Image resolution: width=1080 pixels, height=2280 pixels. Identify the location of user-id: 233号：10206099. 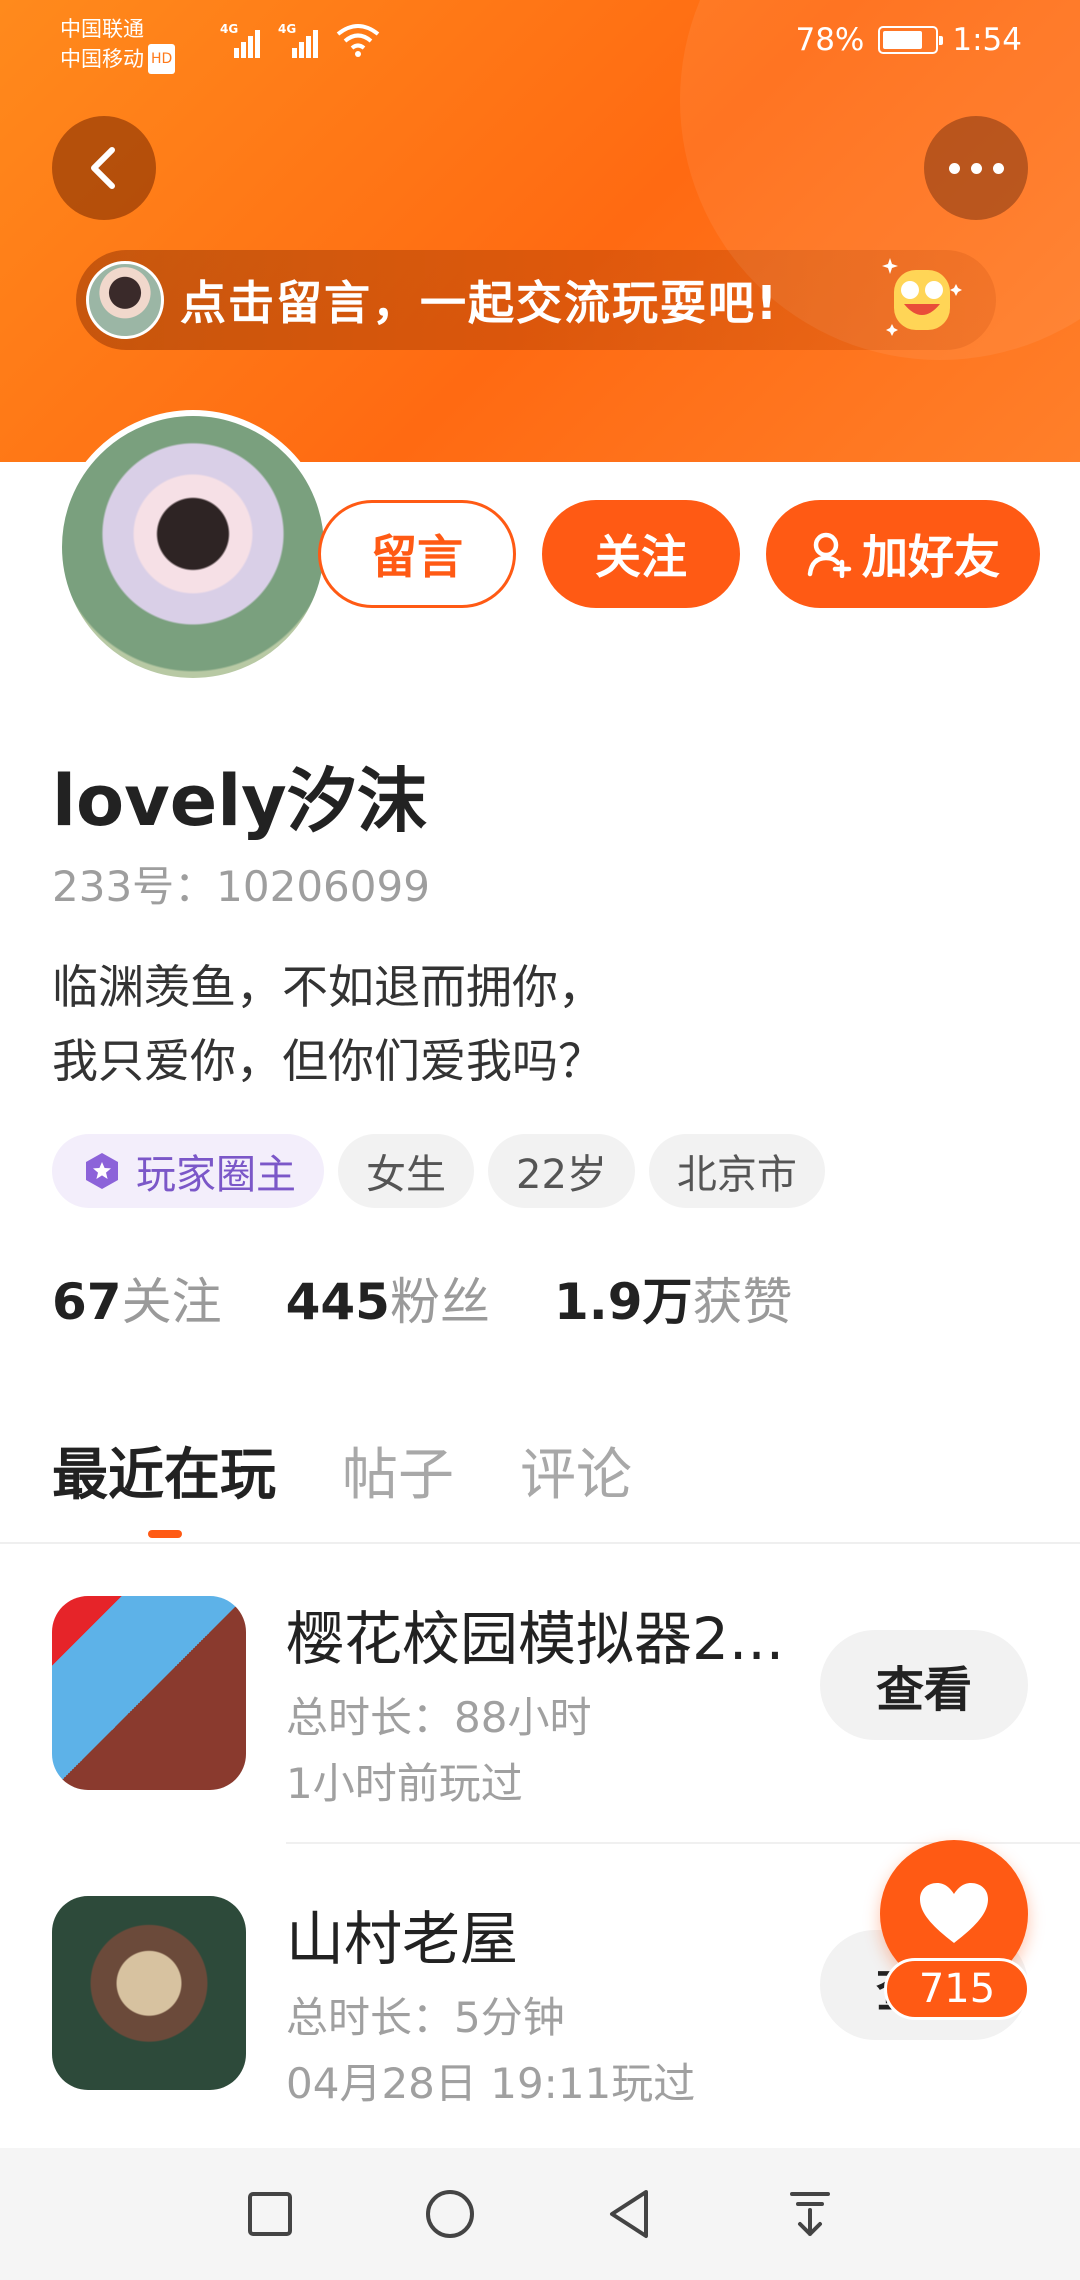
(241, 886).